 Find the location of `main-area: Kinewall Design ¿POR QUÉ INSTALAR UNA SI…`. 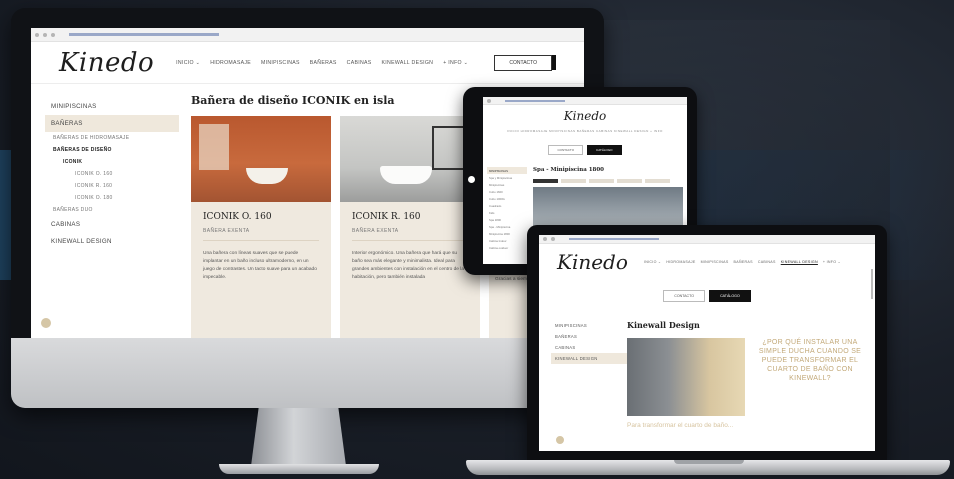

main-area: Kinewall Design ¿POR QUÉ INSTALAR UNA SI… is located at coordinates (751, 375).